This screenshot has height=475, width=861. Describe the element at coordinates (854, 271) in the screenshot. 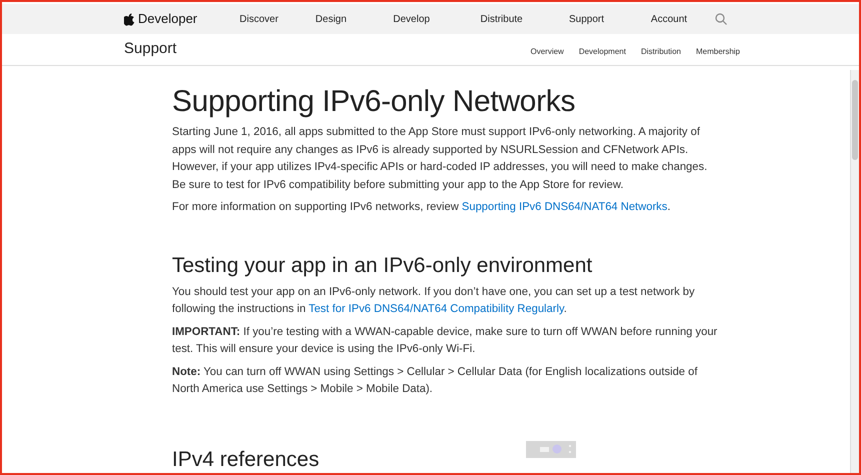

I see `scrollbar` at that location.